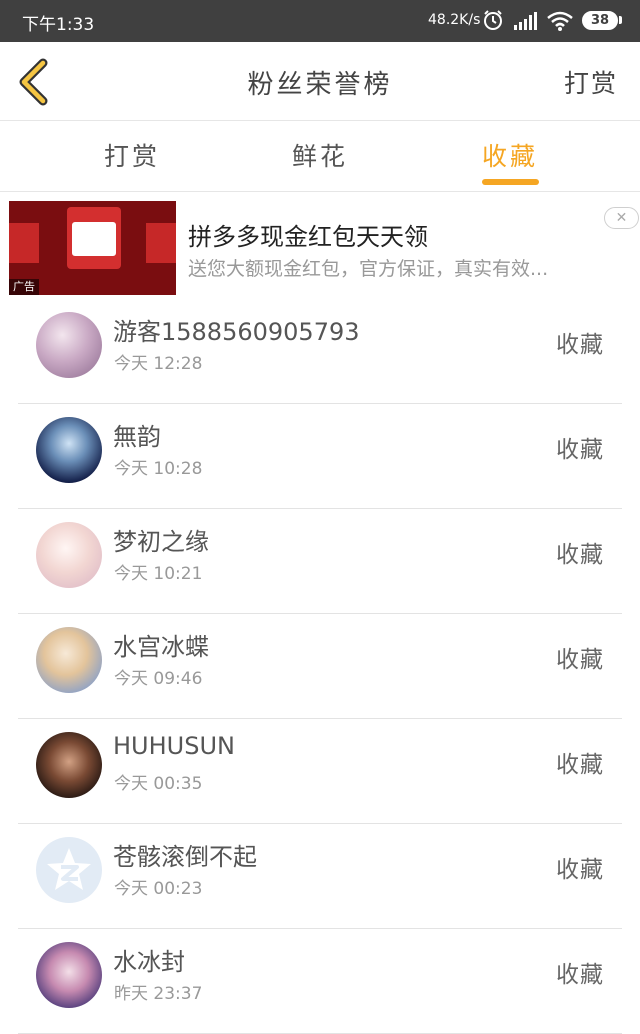 The height and width of the screenshot is (1034, 640). Describe the element at coordinates (320, 771) in the screenshot. I see `list-item: HUHUSUN 今天 00:35 收藏` at that location.